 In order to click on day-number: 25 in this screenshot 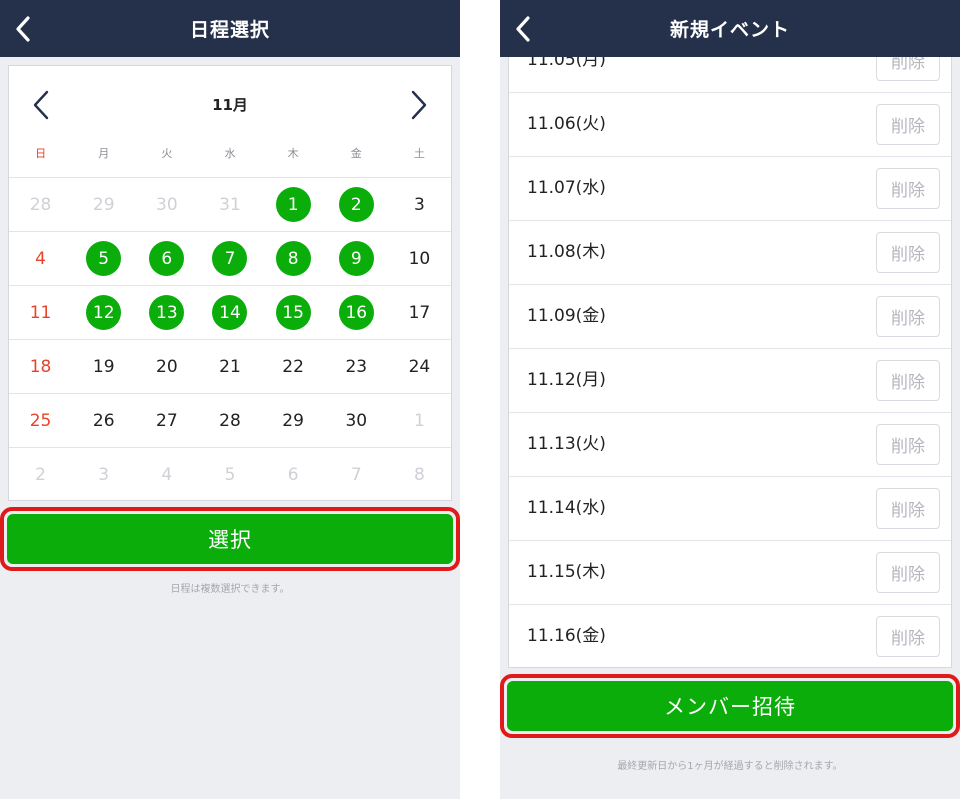, I will do `click(40, 420)`.